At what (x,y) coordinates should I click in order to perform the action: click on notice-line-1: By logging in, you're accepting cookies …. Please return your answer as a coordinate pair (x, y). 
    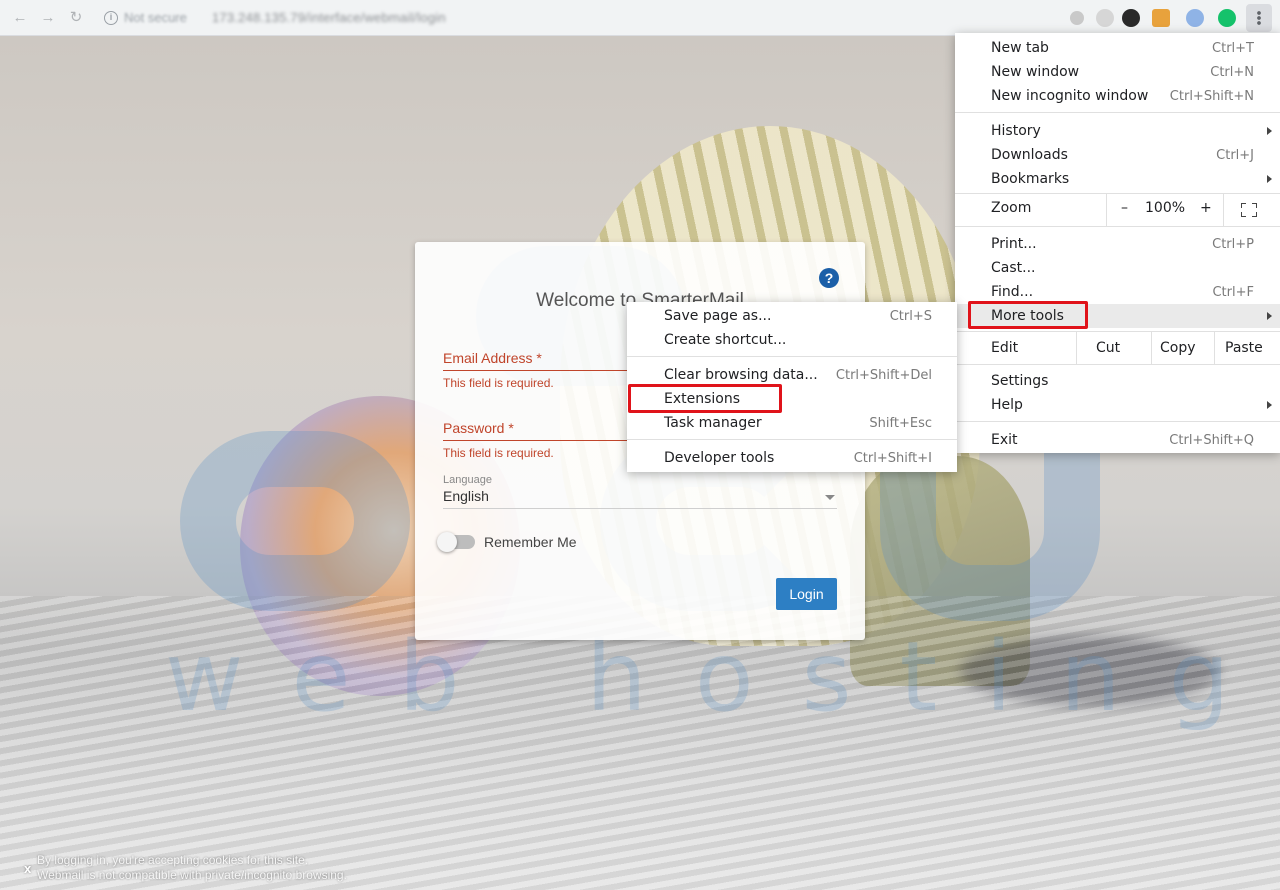
    Looking at the image, I should click on (173, 860).